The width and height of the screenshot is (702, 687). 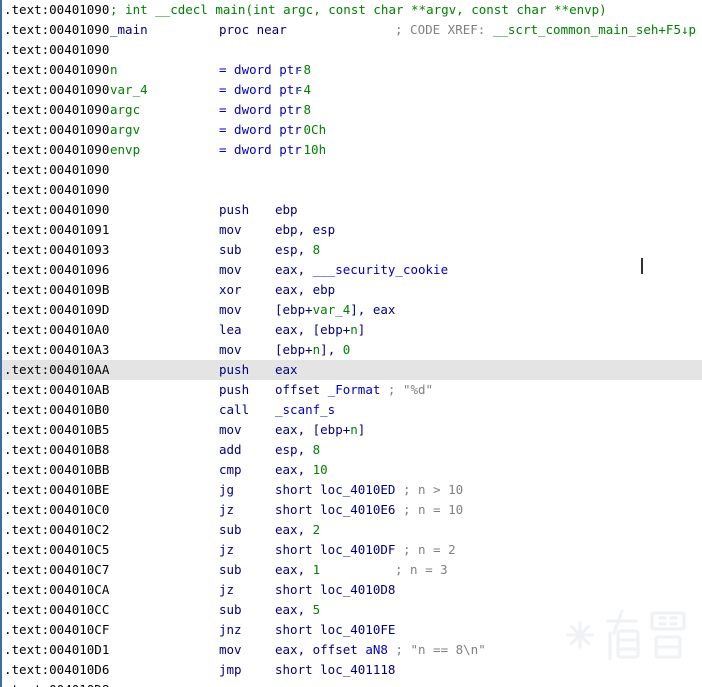 I want to click on disassembly-line: .text:004010CA jz short loc_4010D8, so click(x=351, y=590).